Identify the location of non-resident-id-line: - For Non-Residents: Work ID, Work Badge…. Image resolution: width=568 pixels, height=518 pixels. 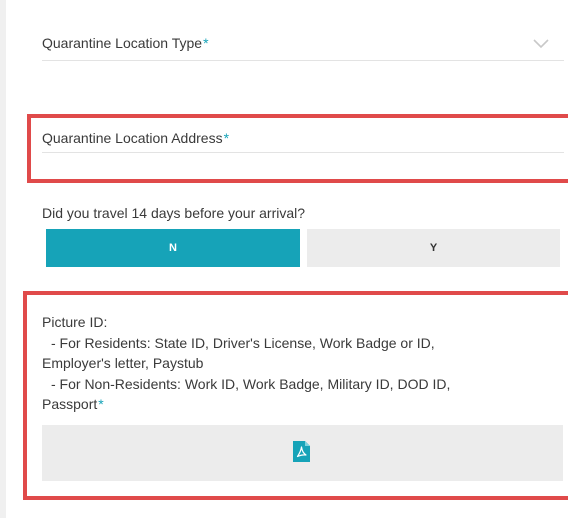
(251, 383).